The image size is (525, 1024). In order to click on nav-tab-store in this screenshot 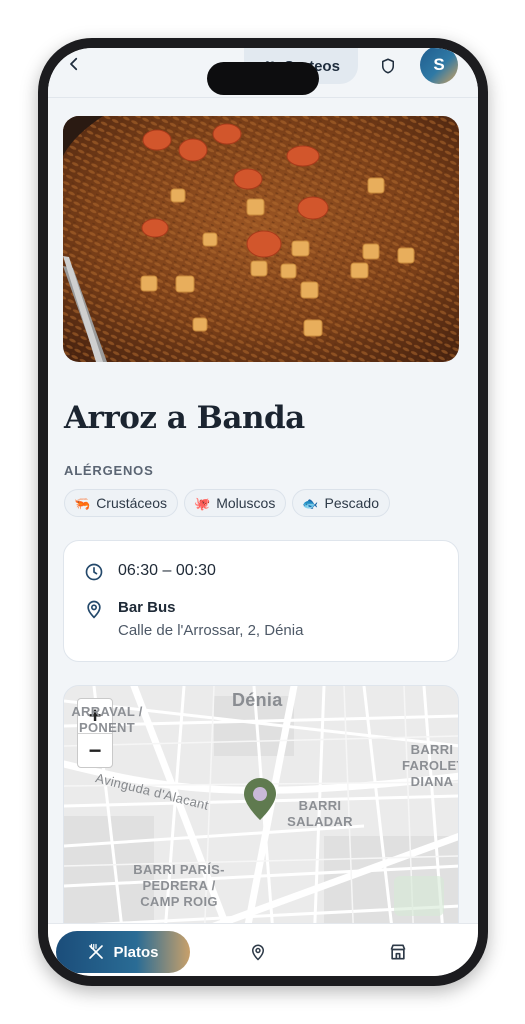, I will do `click(398, 952)`.